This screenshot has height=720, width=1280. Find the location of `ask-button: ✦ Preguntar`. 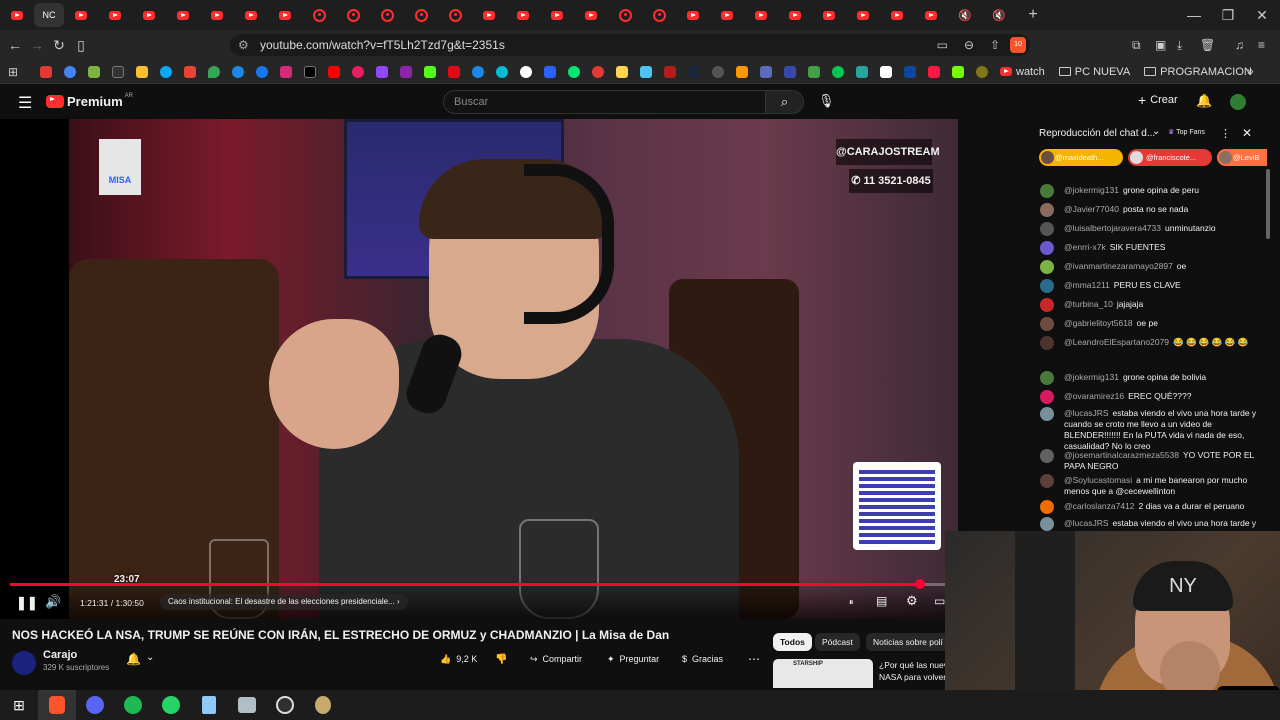

ask-button: ✦ Preguntar is located at coordinates (633, 659).